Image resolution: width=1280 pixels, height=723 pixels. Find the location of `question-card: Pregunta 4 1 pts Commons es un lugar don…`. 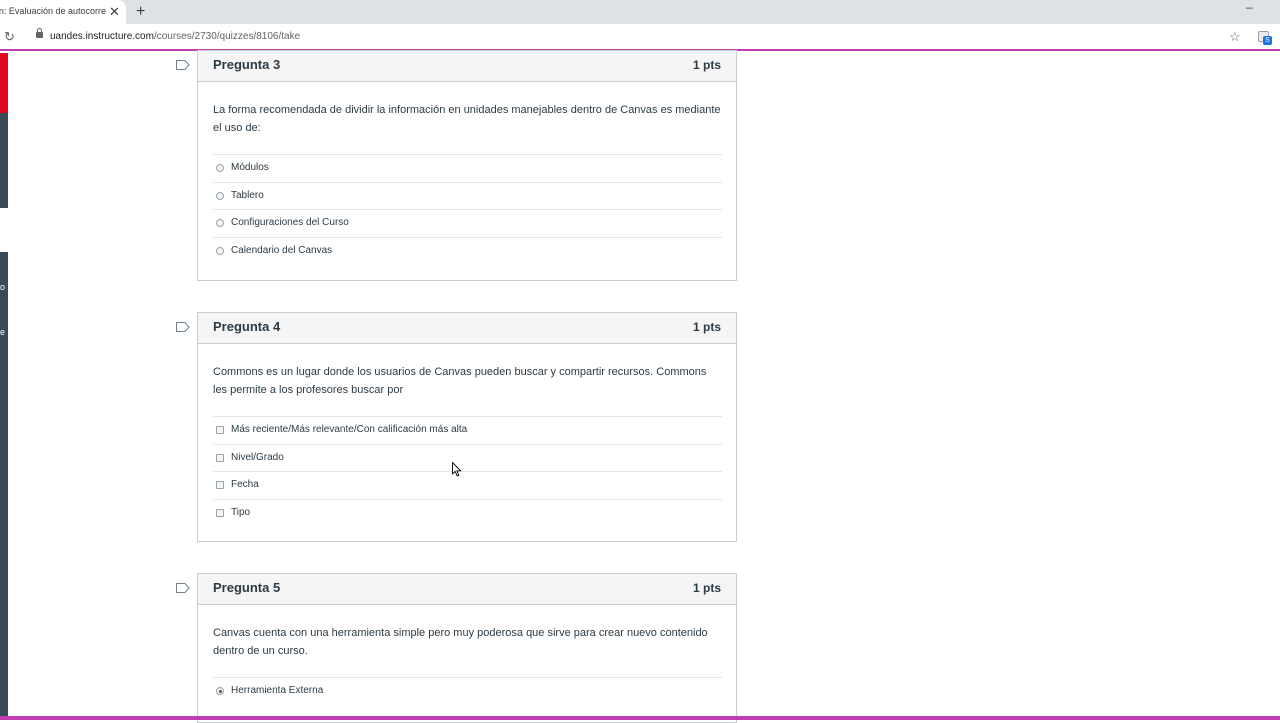

question-card: Pregunta 4 1 pts Commons es un lugar don… is located at coordinates (467, 427).